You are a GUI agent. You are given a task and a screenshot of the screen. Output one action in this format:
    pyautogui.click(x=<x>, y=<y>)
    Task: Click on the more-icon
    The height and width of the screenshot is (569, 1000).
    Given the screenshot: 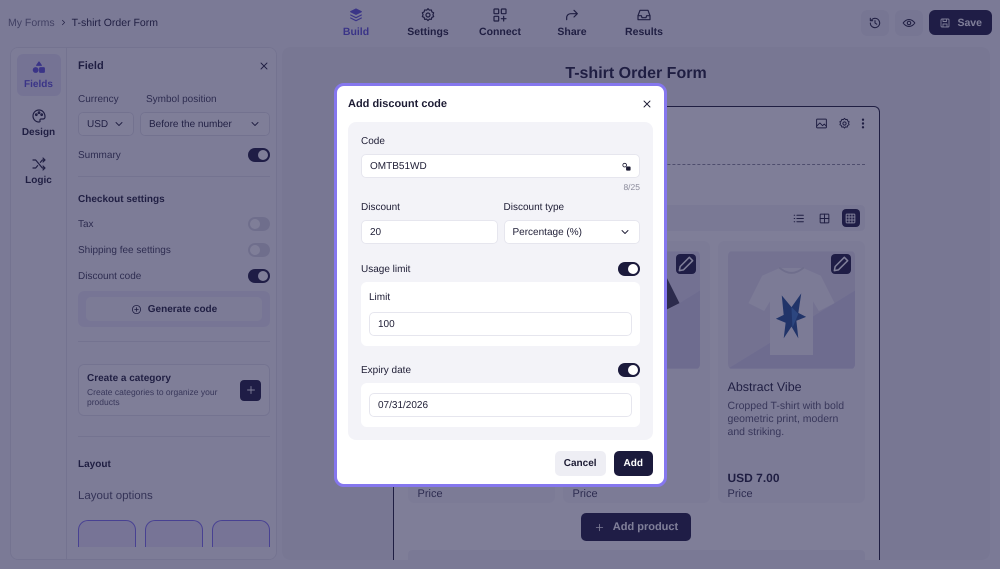 What is the action you would take?
    pyautogui.click(x=862, y=123)
    